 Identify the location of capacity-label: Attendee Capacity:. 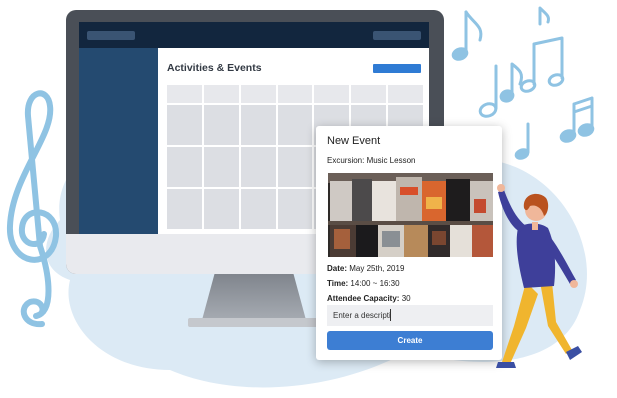
(363, 298).